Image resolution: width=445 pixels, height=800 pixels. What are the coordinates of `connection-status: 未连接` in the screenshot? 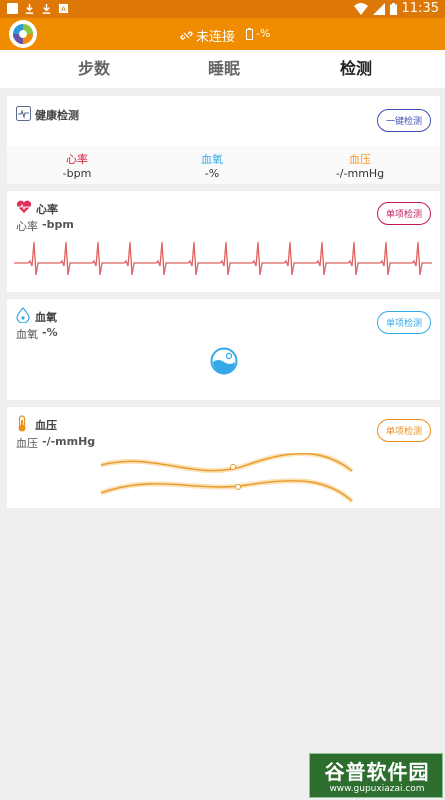 It's located at (207, 35).